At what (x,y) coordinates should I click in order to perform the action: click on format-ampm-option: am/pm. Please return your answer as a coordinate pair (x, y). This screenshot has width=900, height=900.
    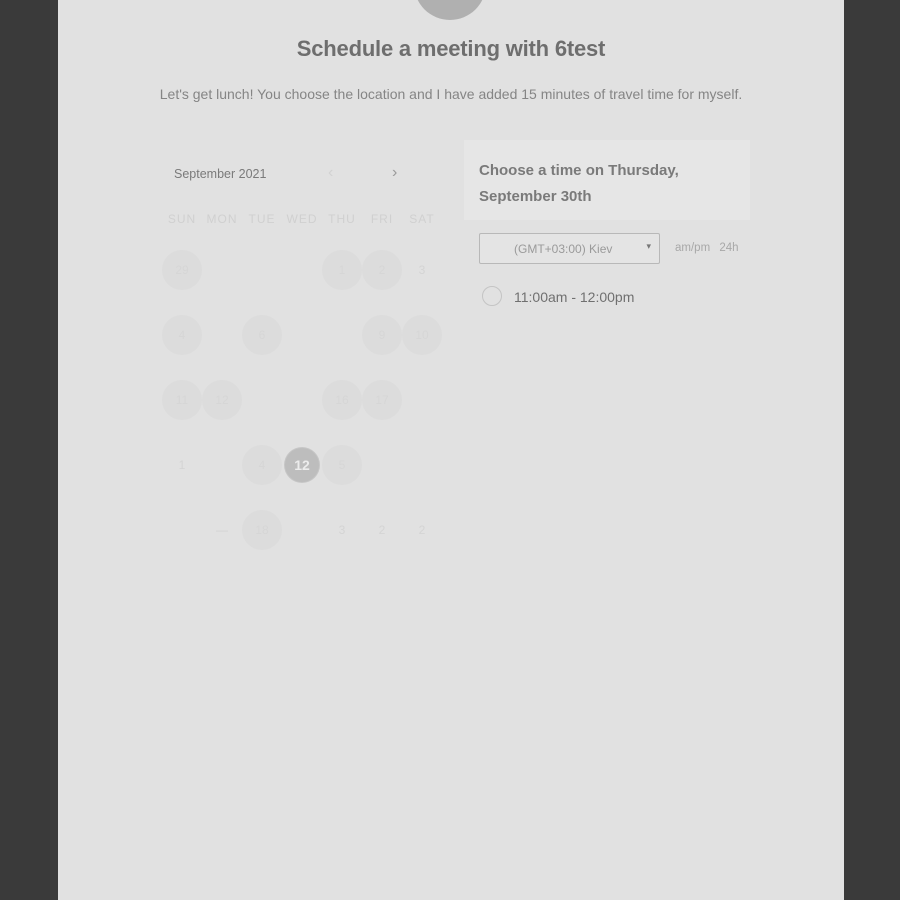
    Looking at the image, I should click on (692, 248).